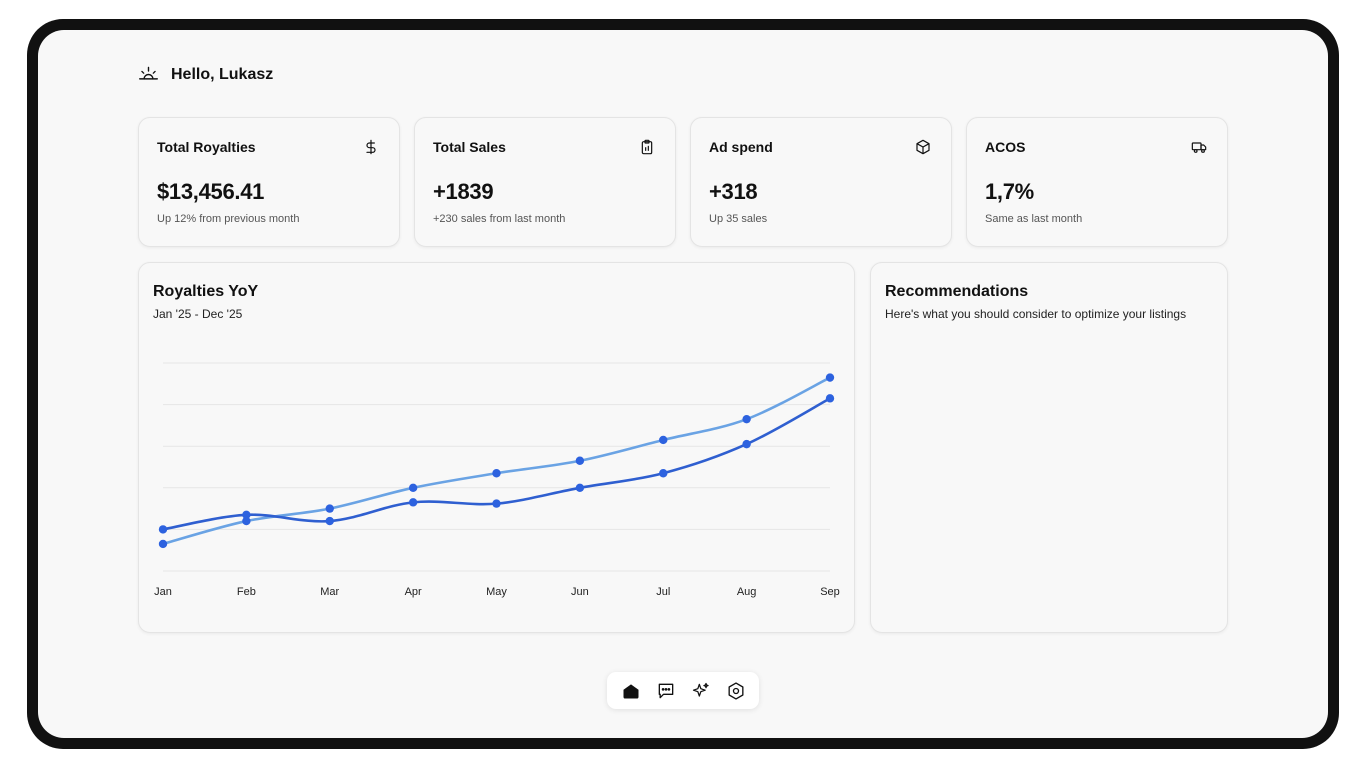 The image size is (1366, 768). Describe the element at coordinates (733, 191) in the screenshot. I see `stat-value: +318` at that location.